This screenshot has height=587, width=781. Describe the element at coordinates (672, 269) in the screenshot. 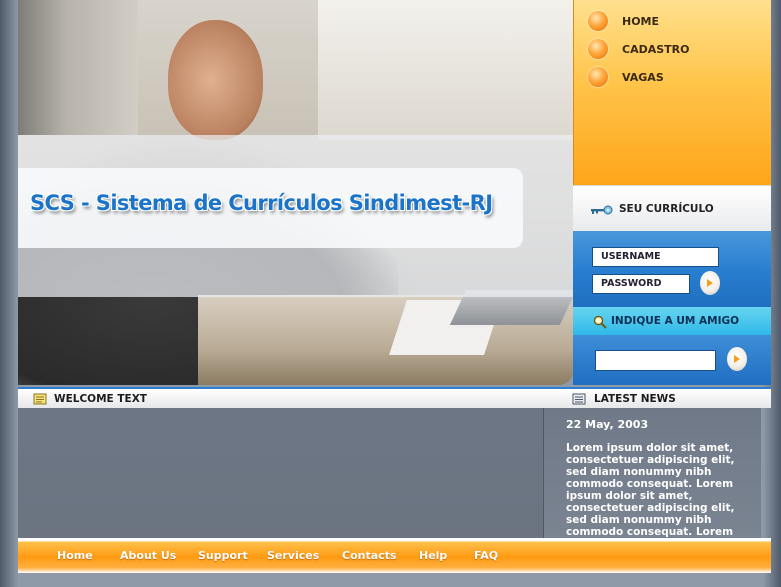

I see `login-panel: USERNAME PASSWORD` at that location.